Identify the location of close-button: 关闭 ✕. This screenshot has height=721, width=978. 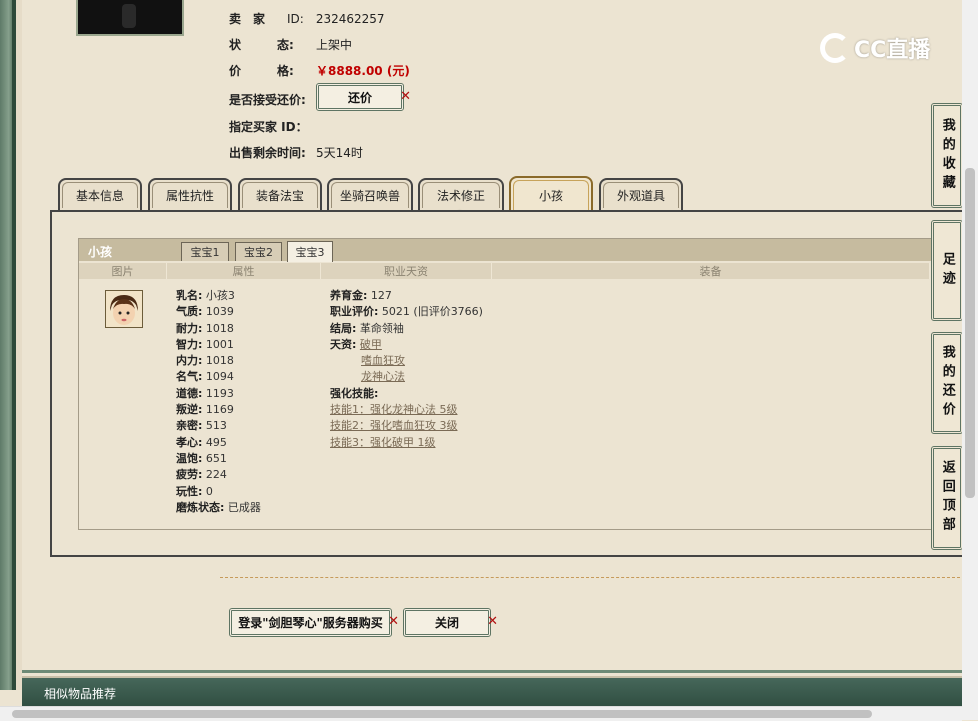
(450, 622).